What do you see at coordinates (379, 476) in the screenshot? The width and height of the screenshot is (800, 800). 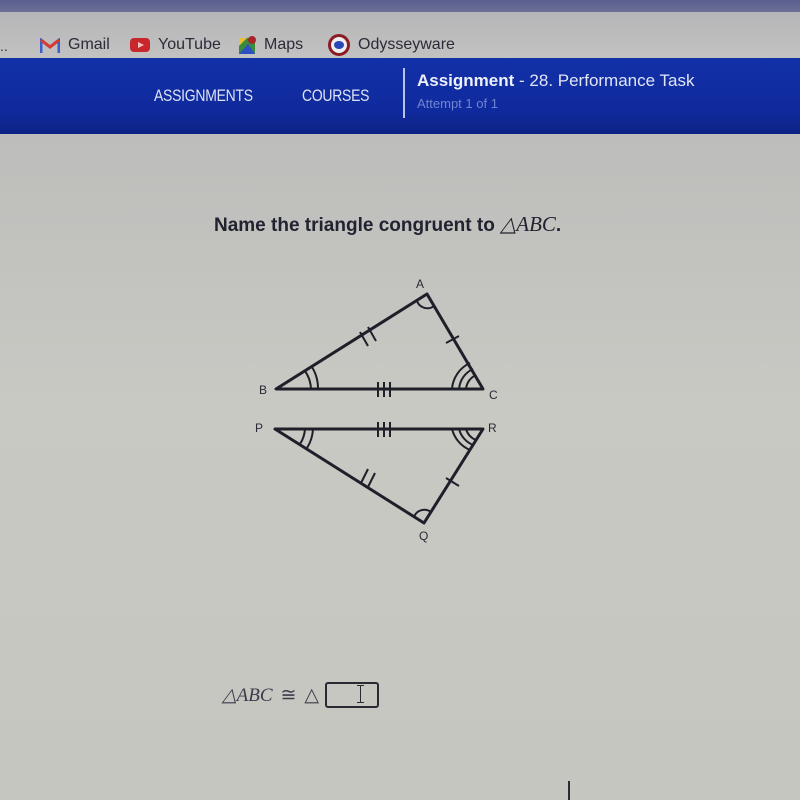 I see `triangle-pqr` at bounding box center [379, 476].